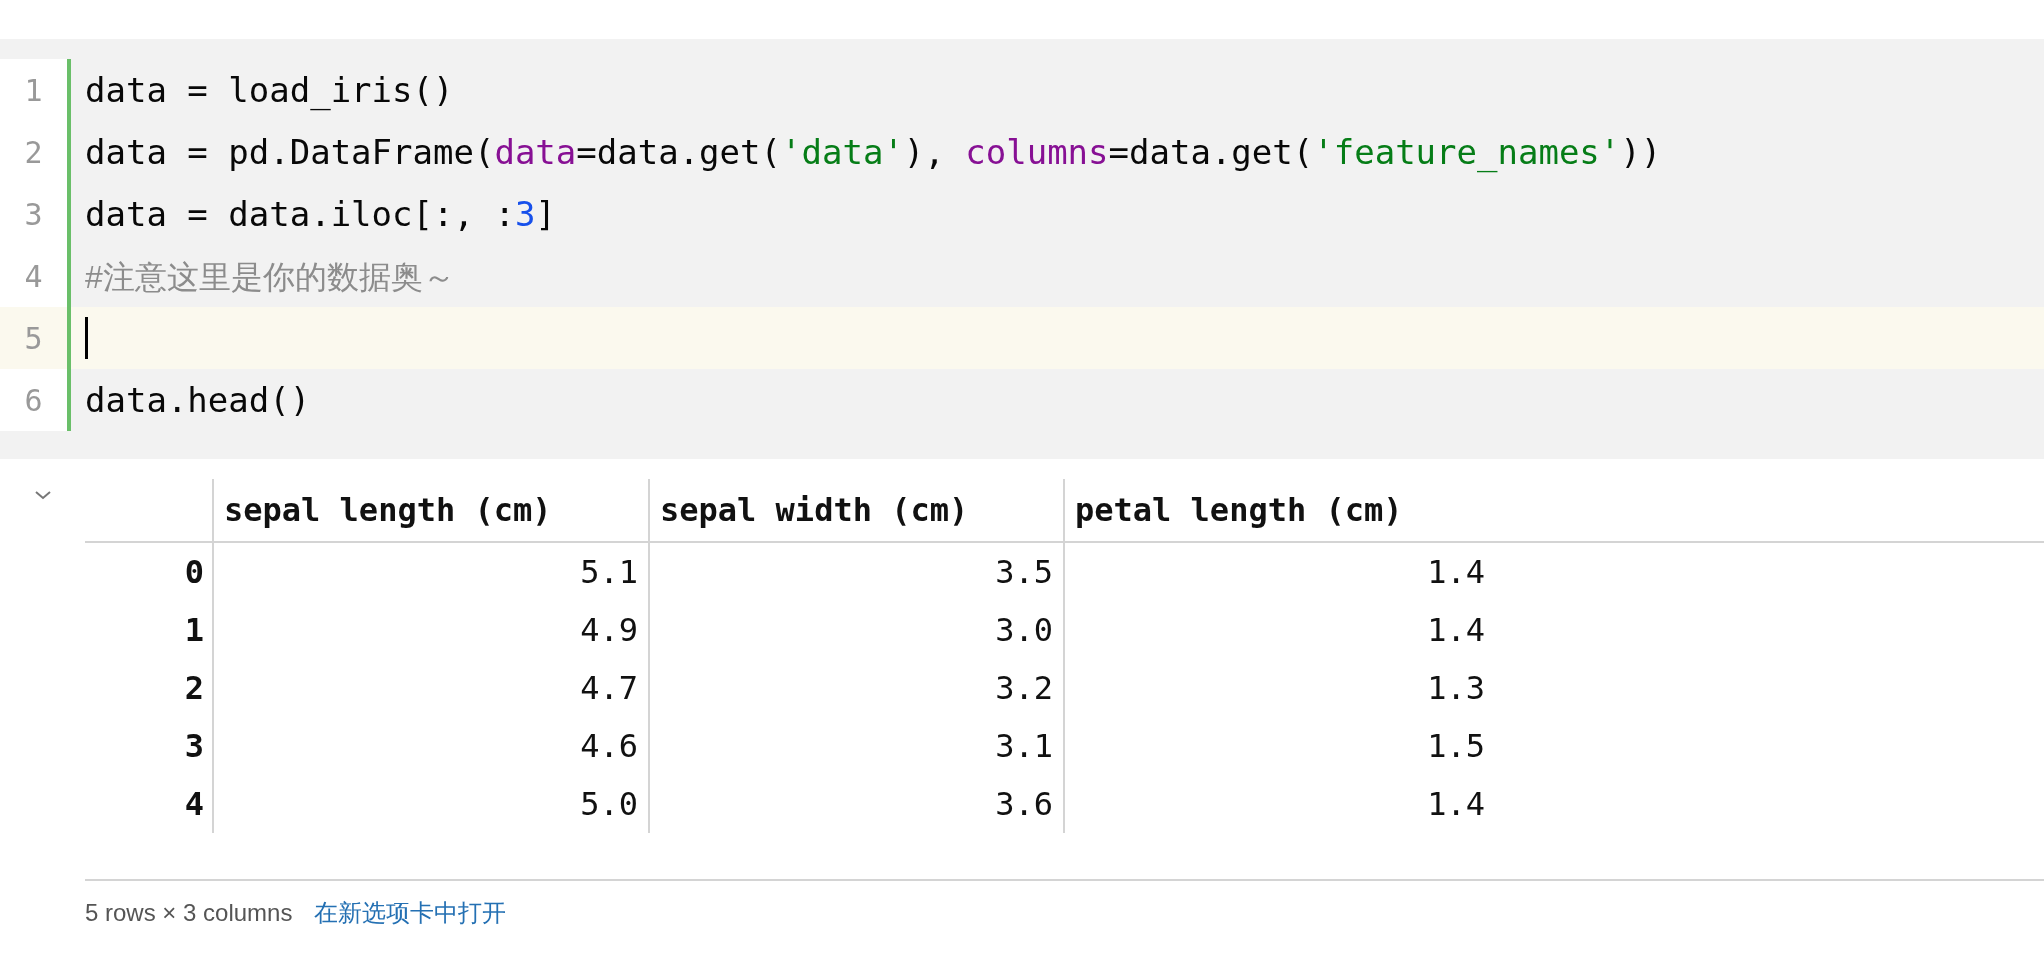 The image size is (2044, 968). What do you see at coordinates (1024, 746) in the screenshot?
I see `table-cell-text: 3.1` at bounding box center [1024, 746].